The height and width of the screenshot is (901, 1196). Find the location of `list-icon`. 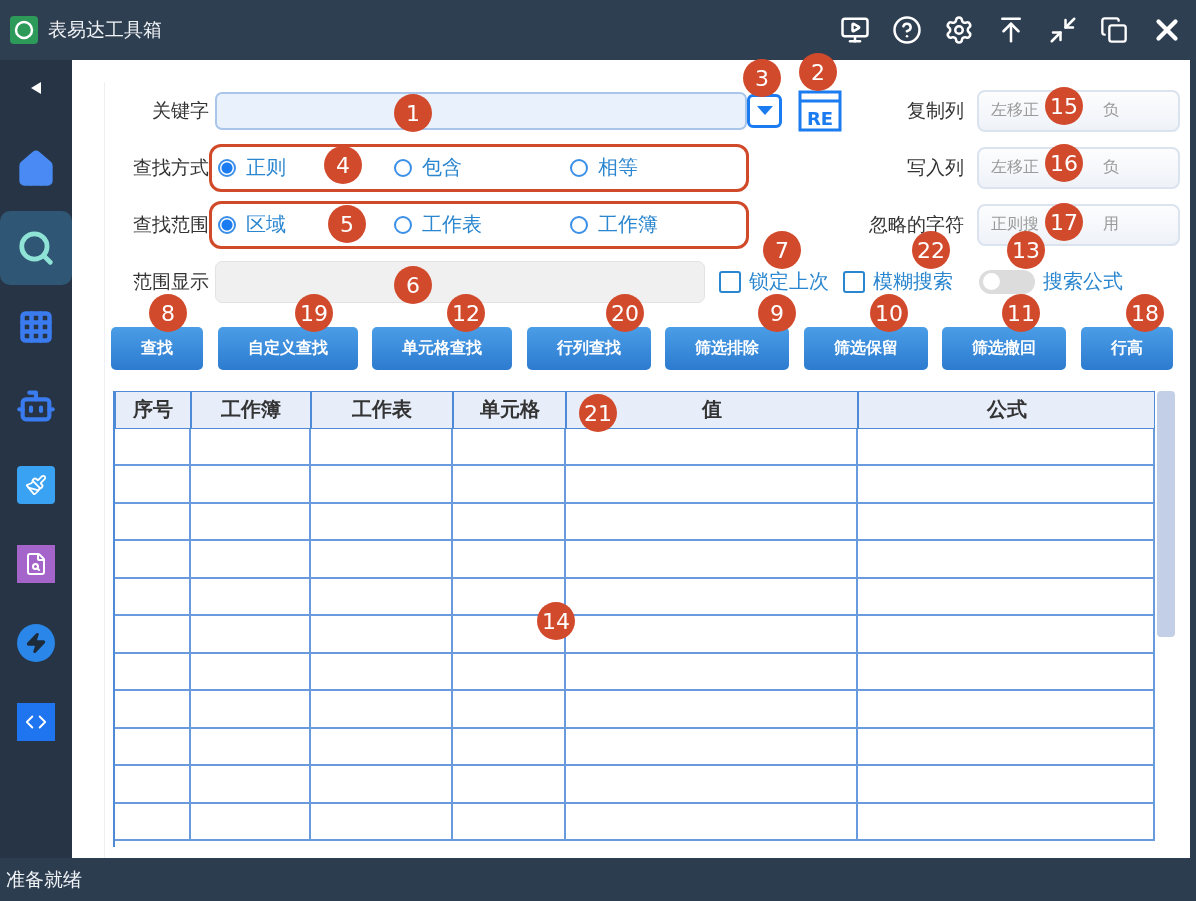

list-icon is located at coordinates (36, 564).